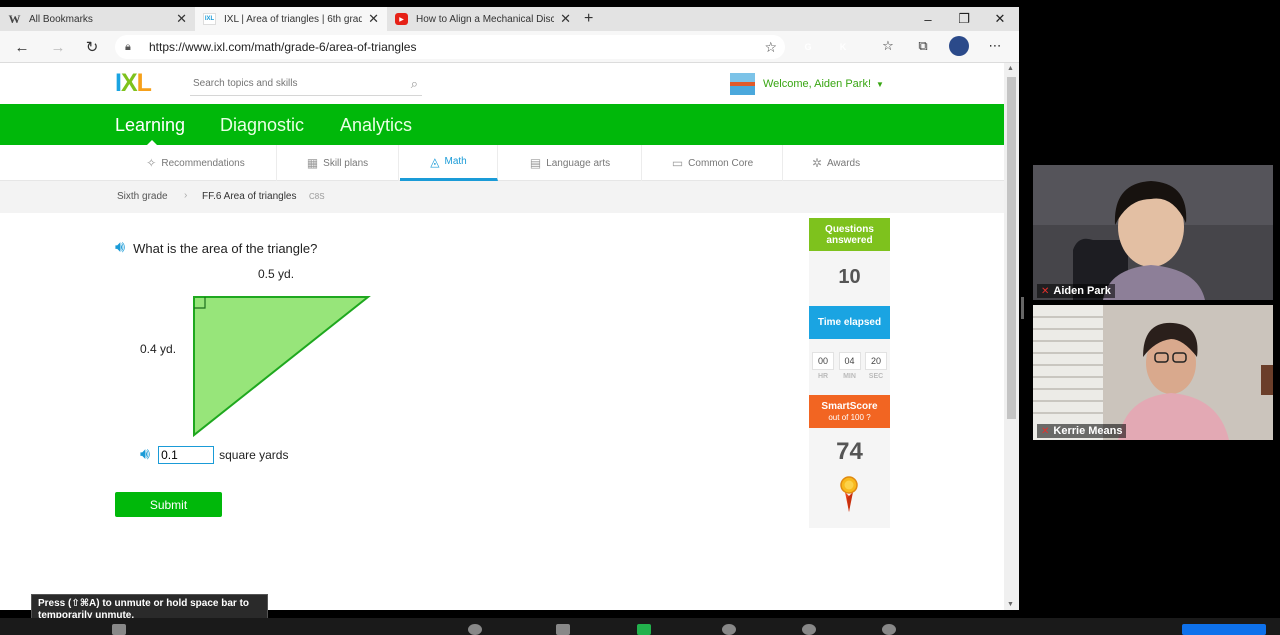 The height and width of the screenshot is (635, 1280). I want to click on new-tab-button: +, so click(592, 19).